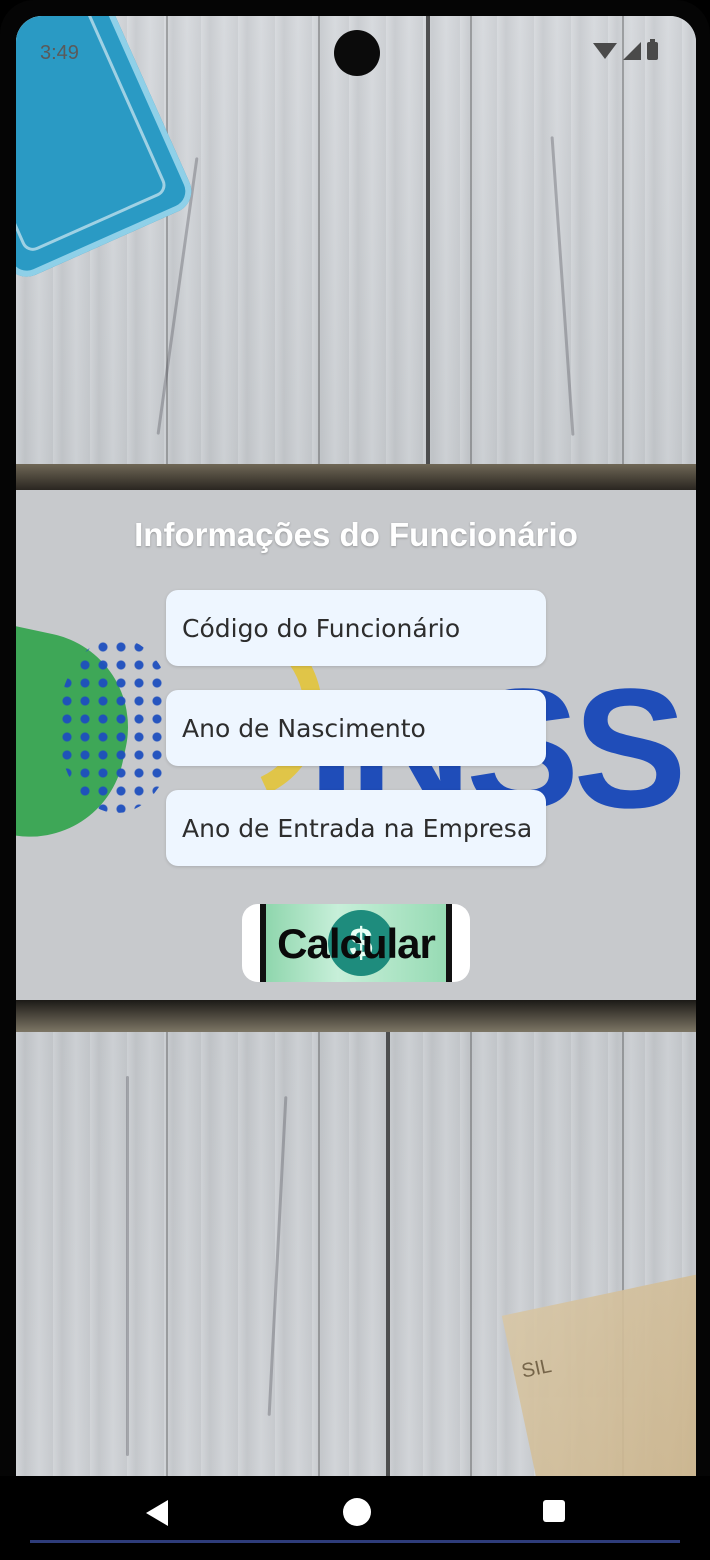  What do you see at coordinates (632, 51) in the screenshot?
I see `cell-signal-icon` at bounding box center [632, 51].